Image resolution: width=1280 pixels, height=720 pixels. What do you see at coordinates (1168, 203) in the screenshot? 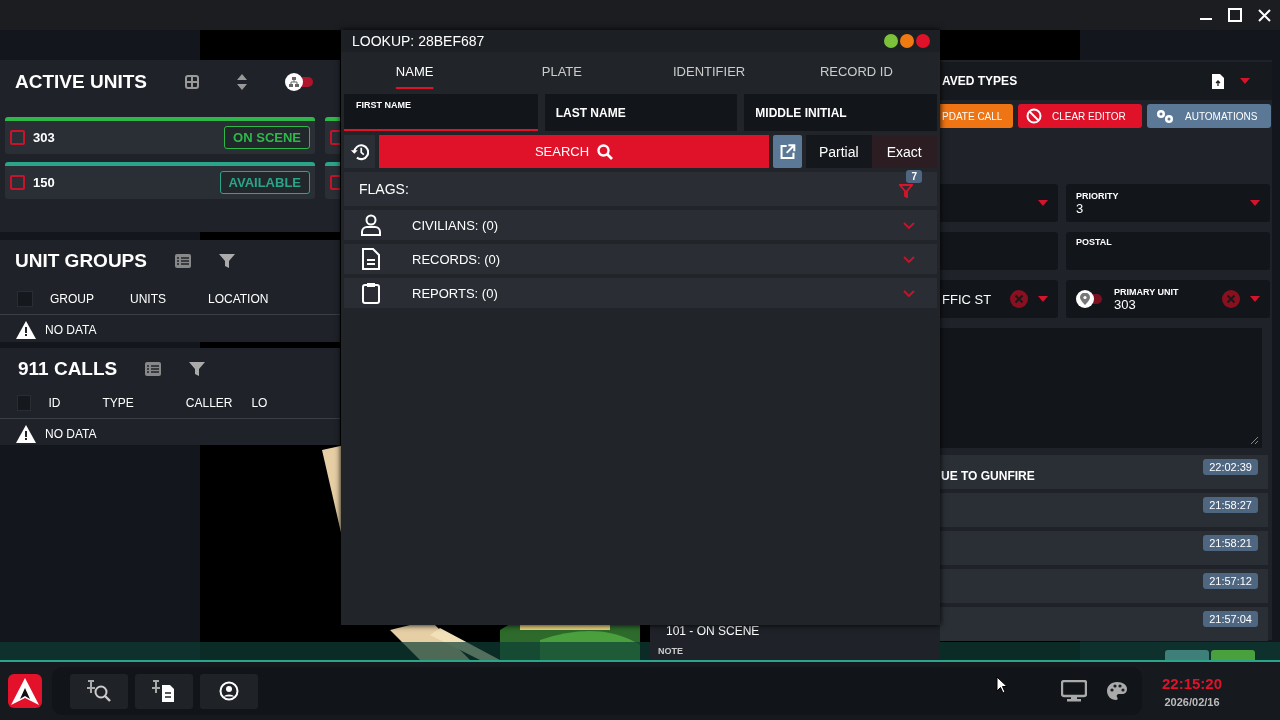
I see `priority-dropdown: PRIORITY 3` at bounding box center [1168, 203].